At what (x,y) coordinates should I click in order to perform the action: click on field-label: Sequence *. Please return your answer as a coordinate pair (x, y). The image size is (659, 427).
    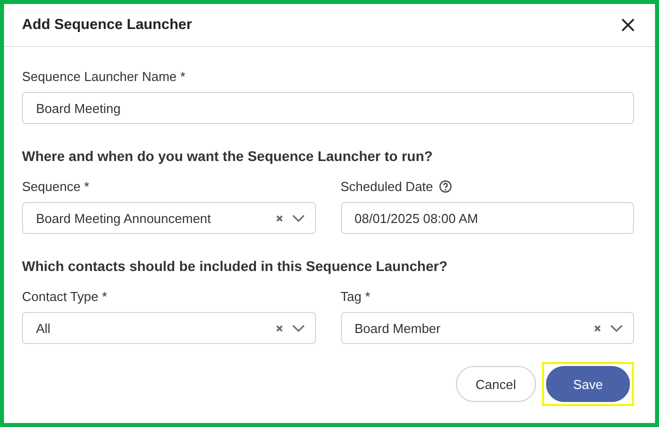
    Looking at the image, I should click on (56, 186).